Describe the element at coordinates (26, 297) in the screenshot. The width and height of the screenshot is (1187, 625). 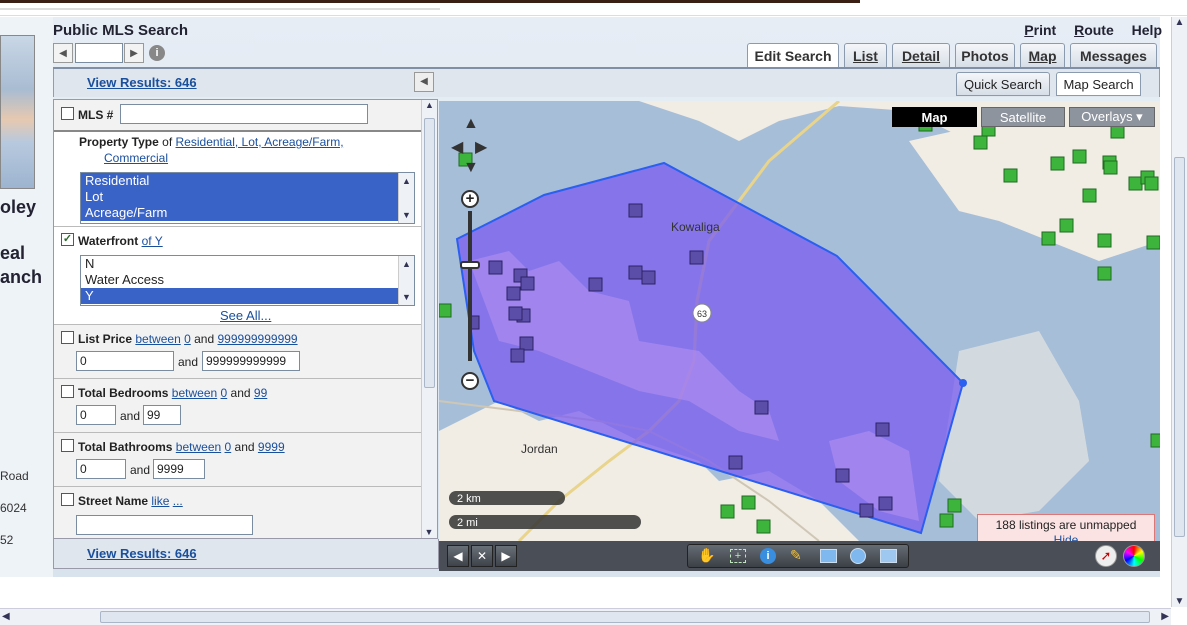
I see `agent-panel: oley eal anch Road 6024 52` at that location.